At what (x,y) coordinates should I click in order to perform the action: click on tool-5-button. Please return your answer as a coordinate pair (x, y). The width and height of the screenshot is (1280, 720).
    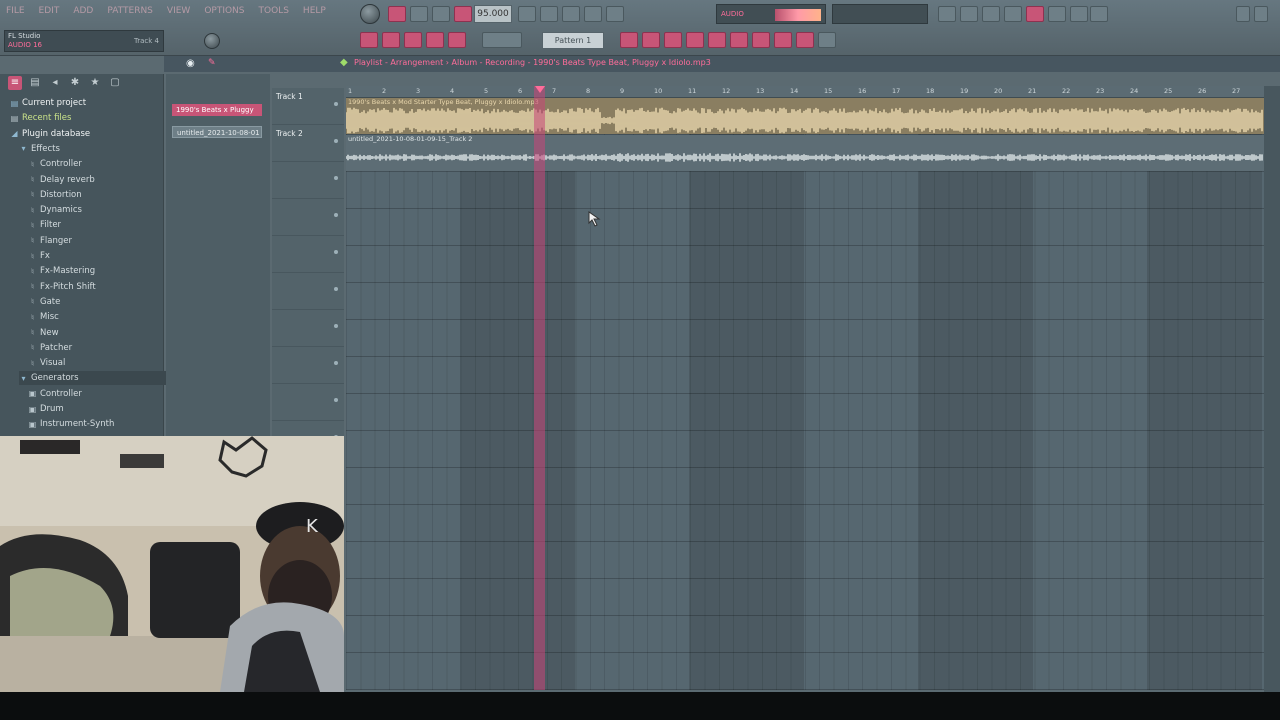
    Looking at the image, I should click on (717, 40).